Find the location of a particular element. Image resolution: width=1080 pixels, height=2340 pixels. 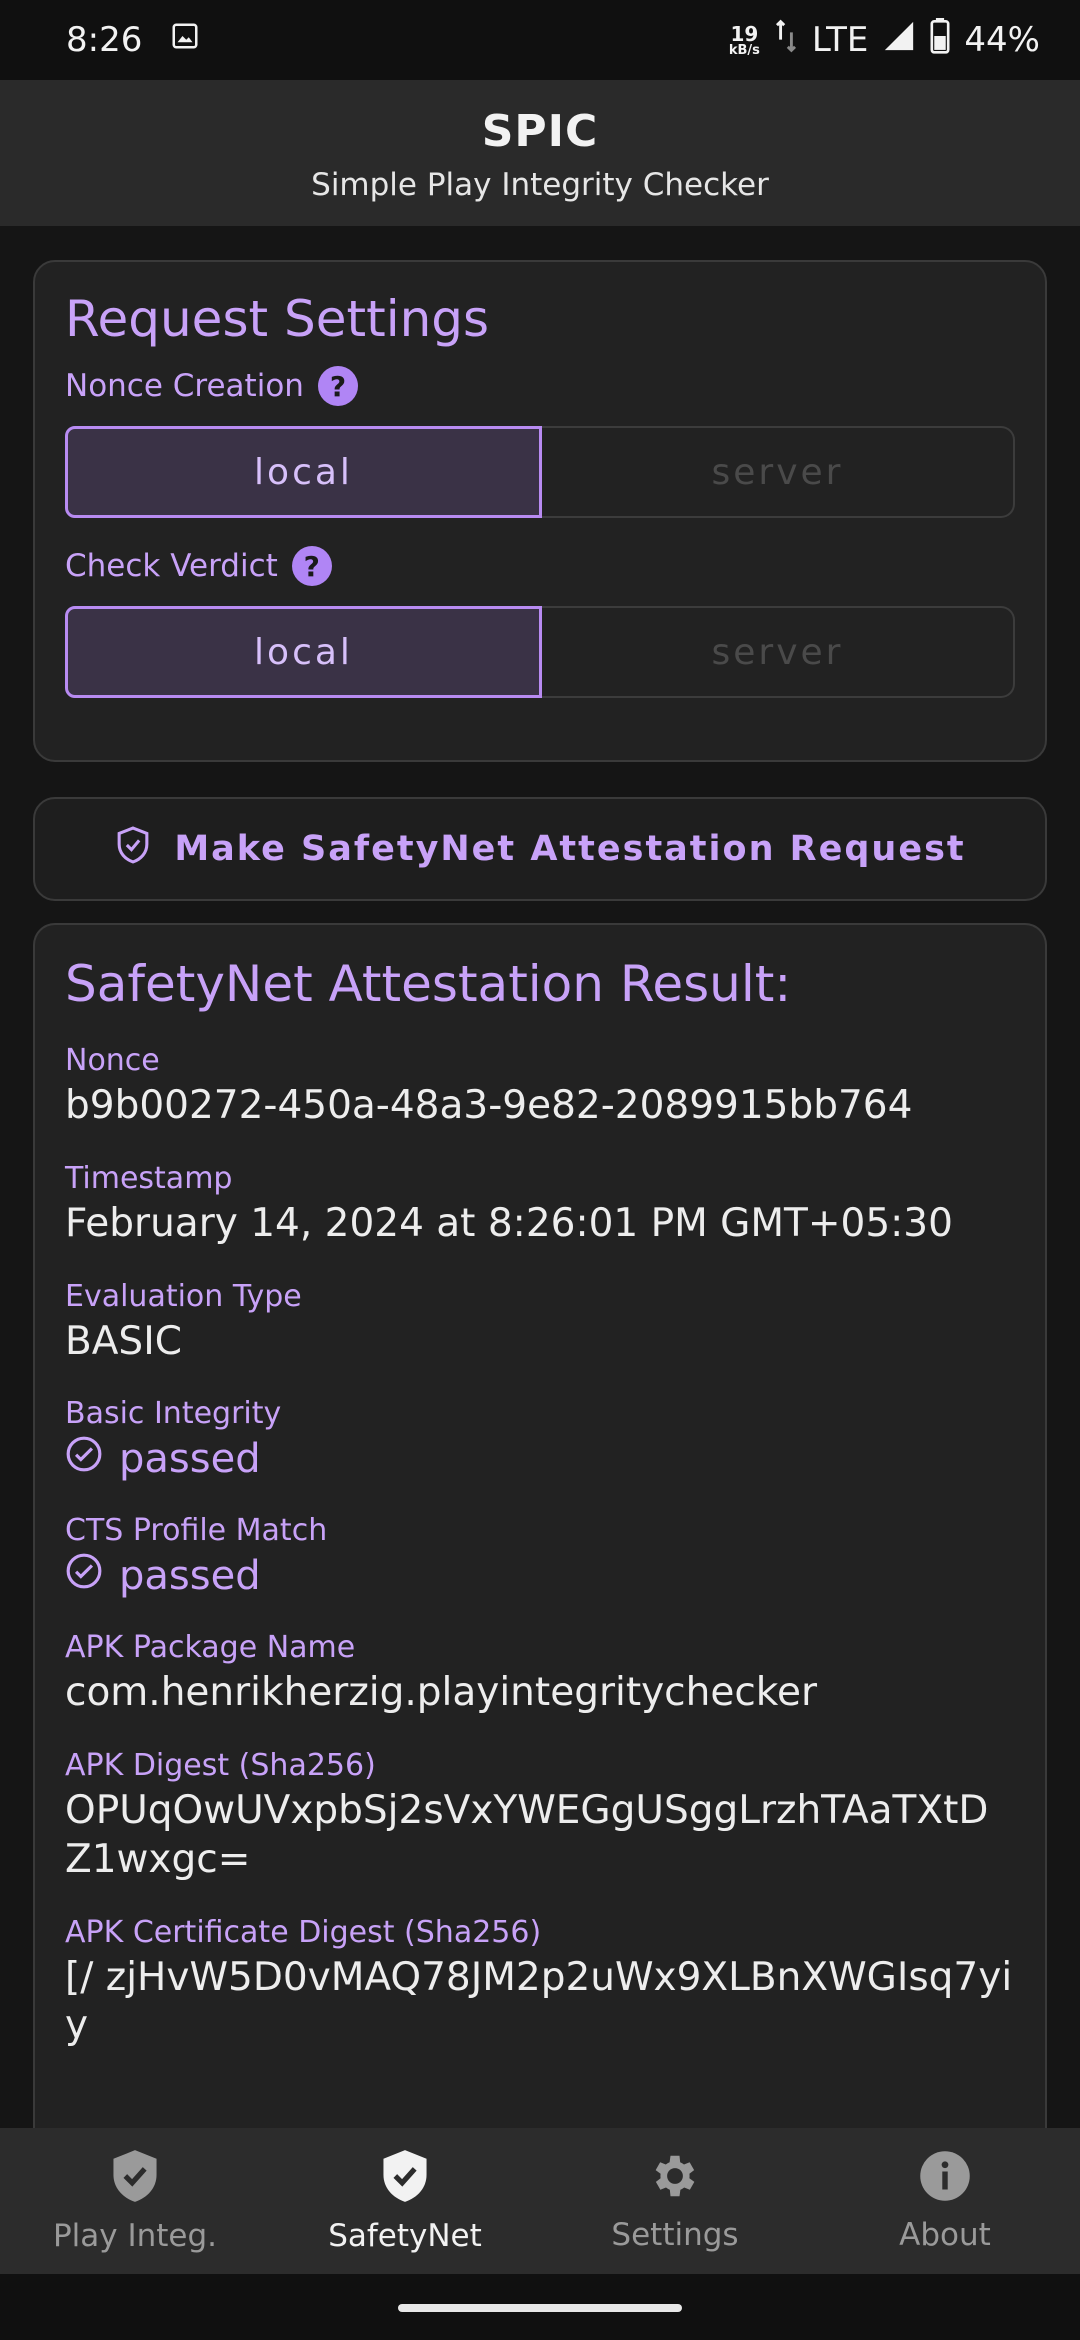

nav-item-settings: Settings is located at coordinates (675, 2201).